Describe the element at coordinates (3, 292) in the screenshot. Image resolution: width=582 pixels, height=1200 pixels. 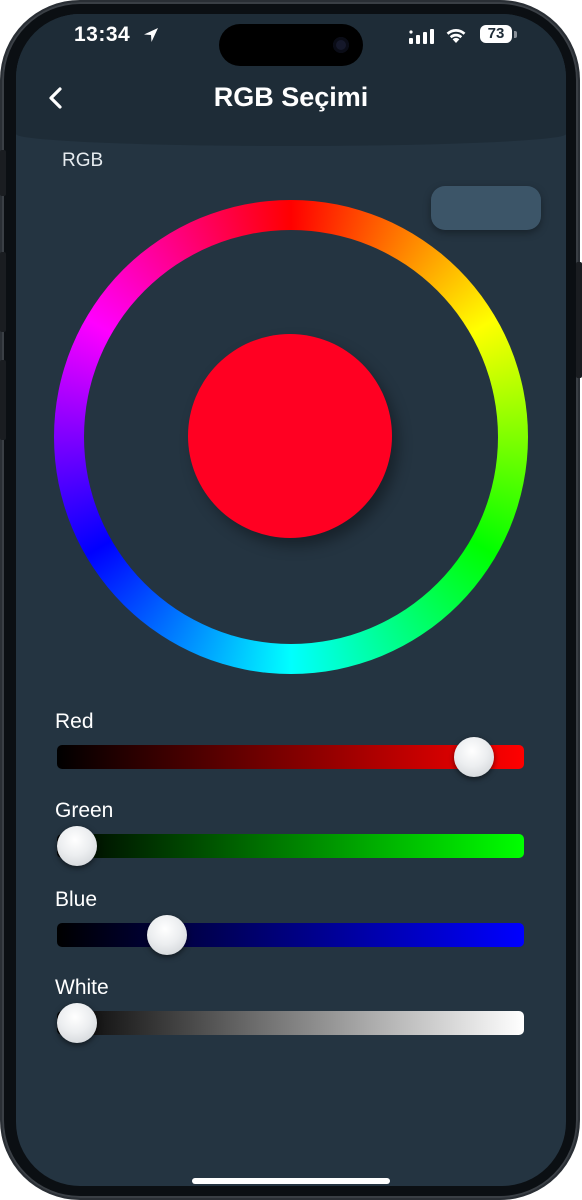
I see `volume-up-button` at that location.